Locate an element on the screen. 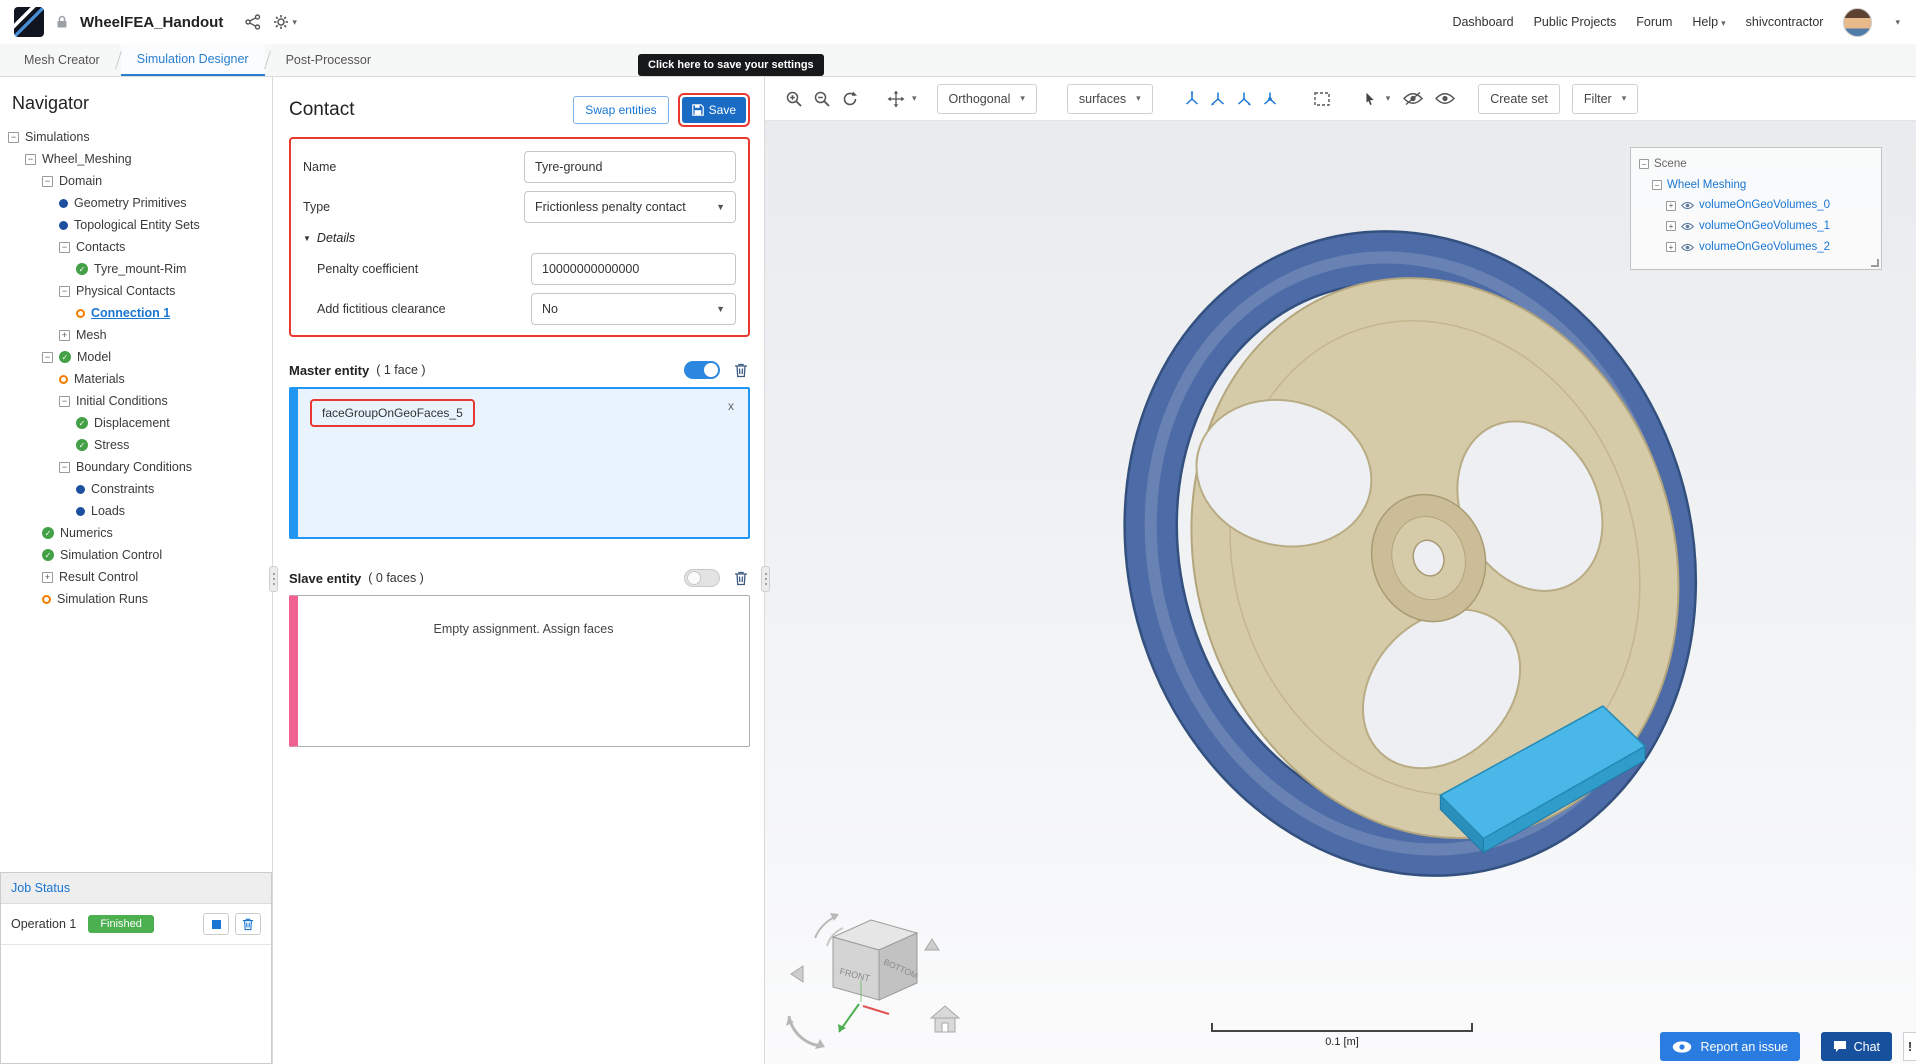 The image size is (1916, 1064). details-toggle: ▼ Details is located at coordinates (519, 238).